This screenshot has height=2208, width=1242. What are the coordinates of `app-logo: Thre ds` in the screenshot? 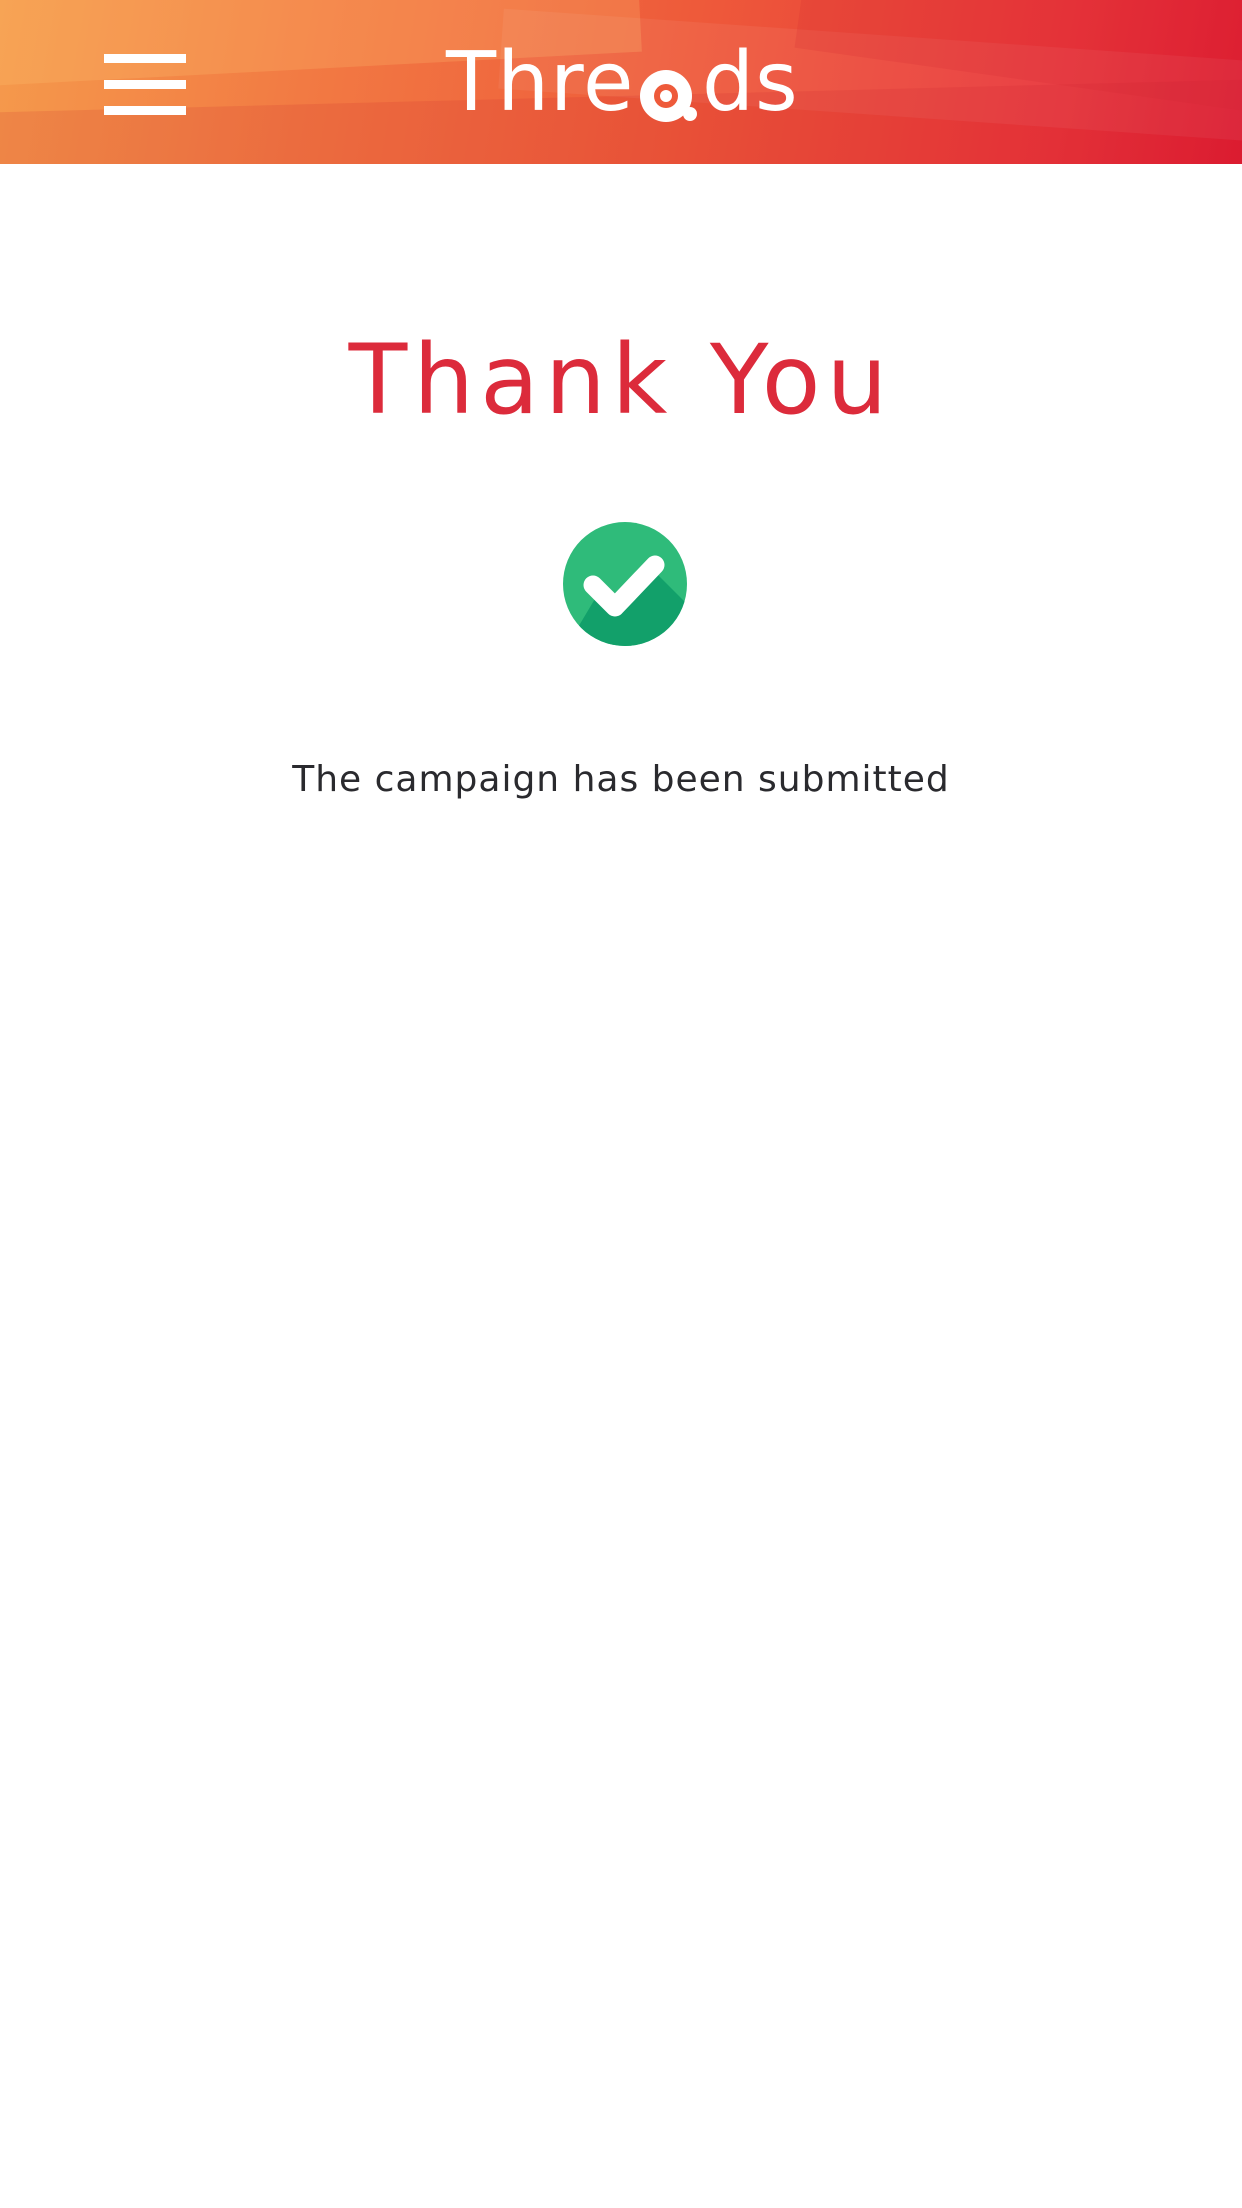 It's located at (630, 80).